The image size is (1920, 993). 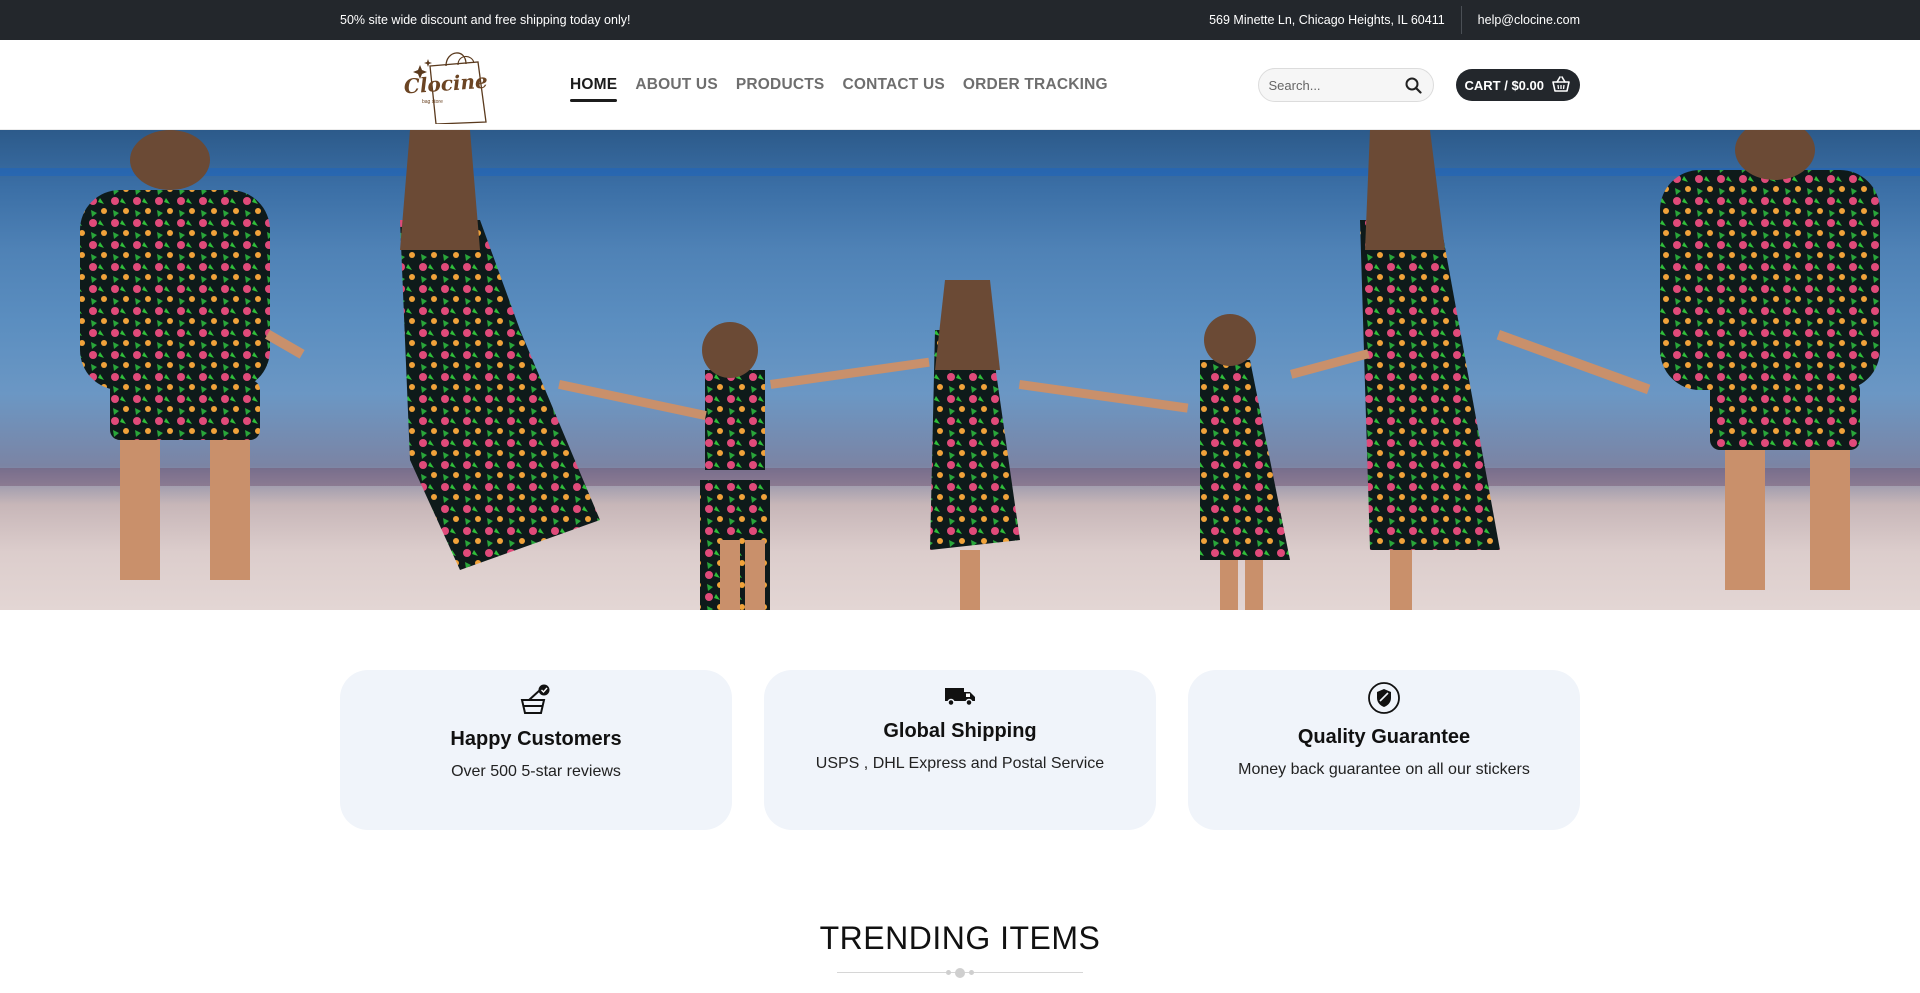 I want to click on search-input, so click(x=1333, y=85).